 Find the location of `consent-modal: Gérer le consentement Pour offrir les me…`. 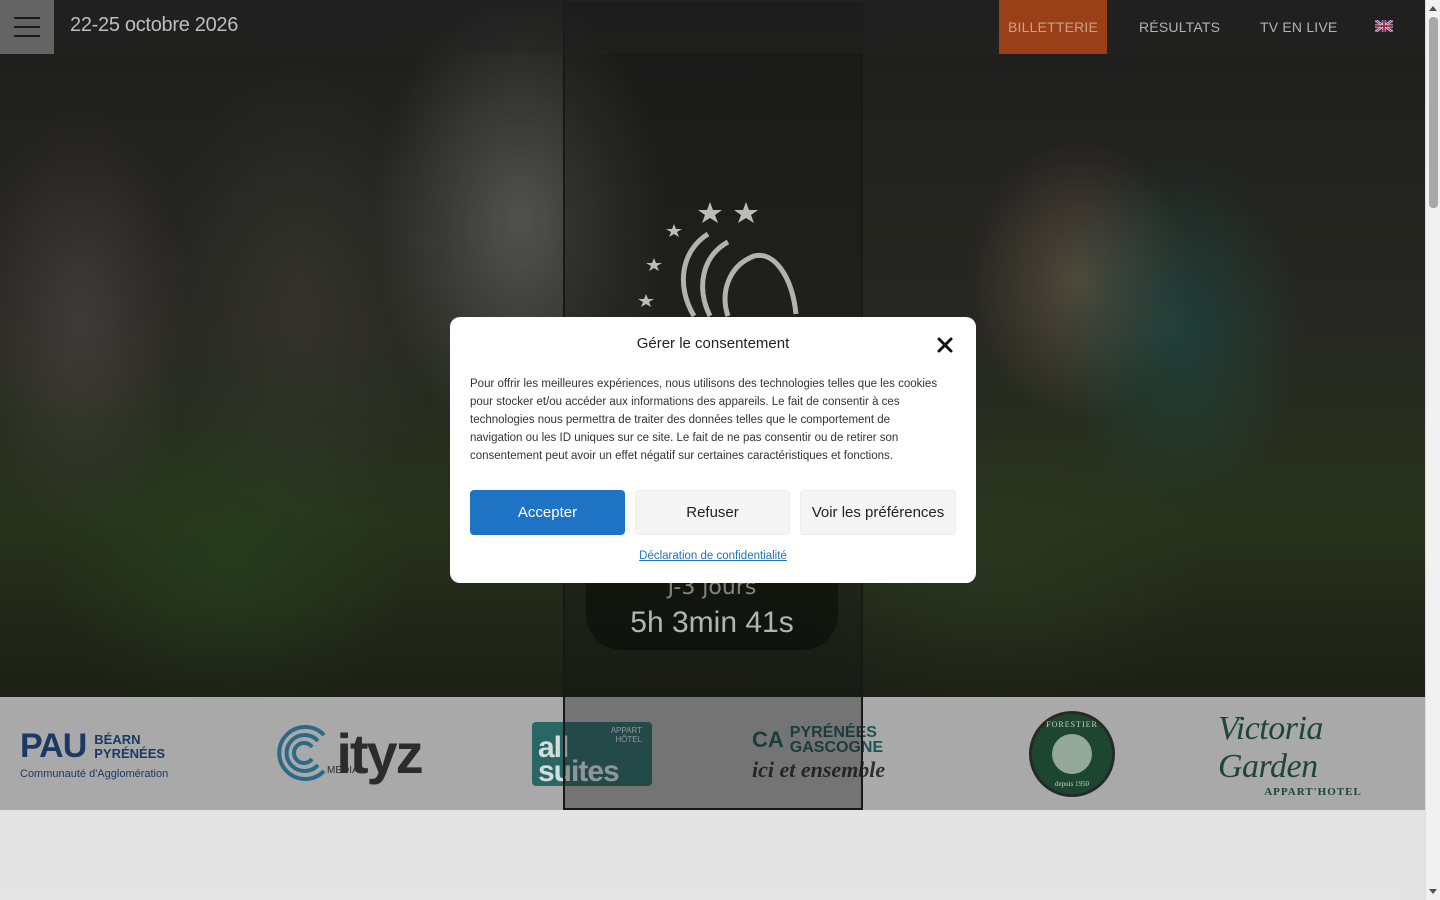

consent-modal: Gérer le consentement Pour offrir les me… is located at coordinates (713, 450).